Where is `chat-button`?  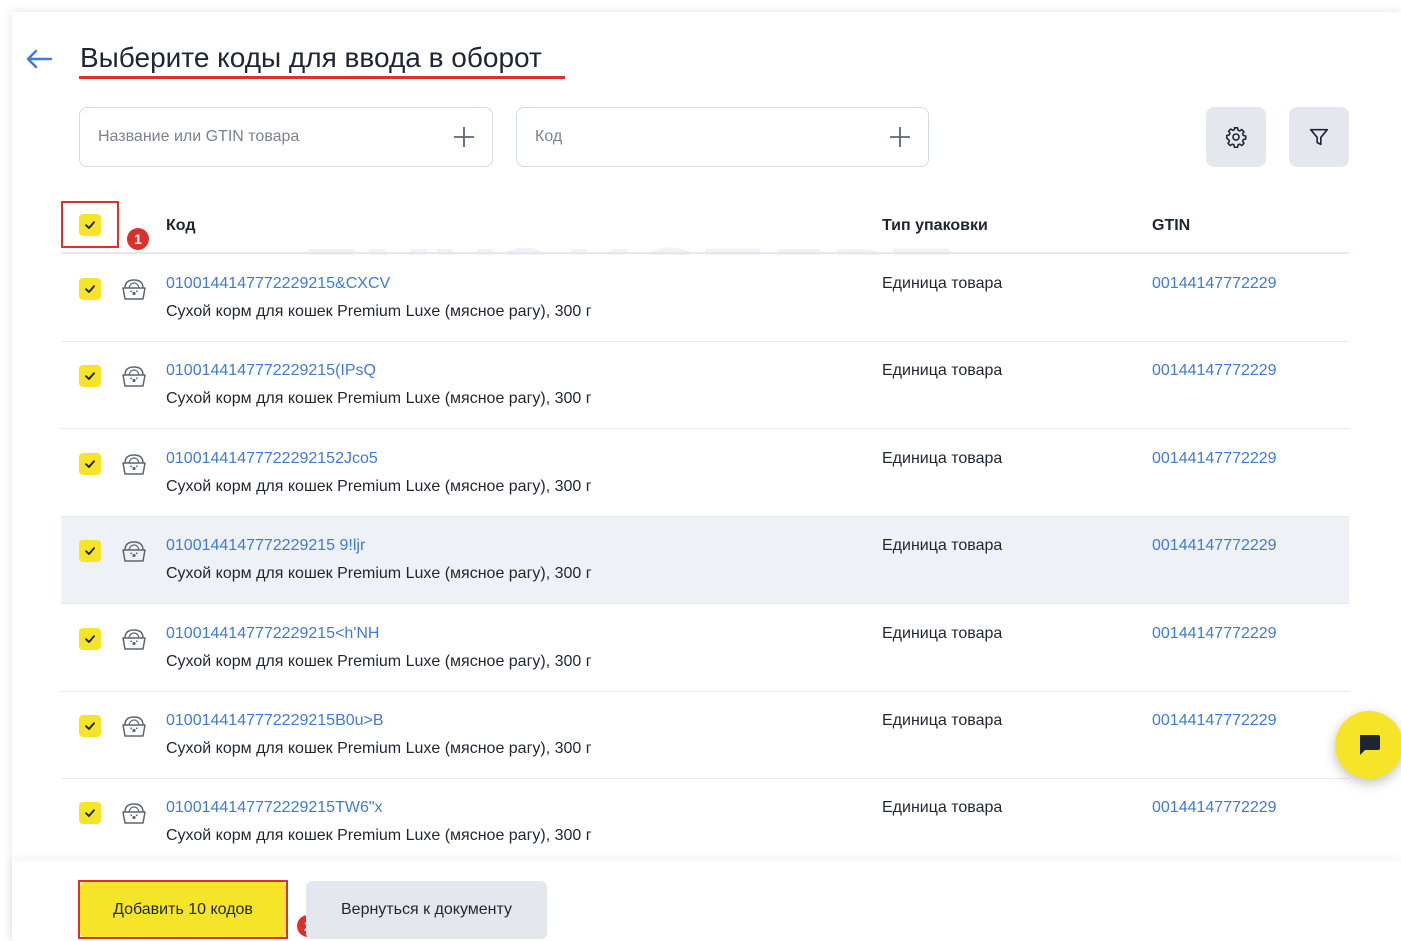
chat-button is located at coordinates (1368, 745).